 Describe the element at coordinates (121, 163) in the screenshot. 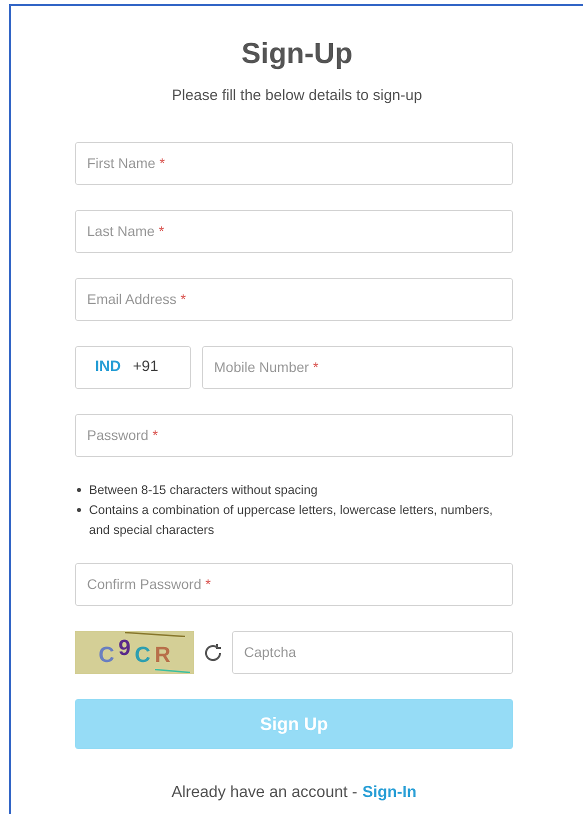

I see `text-input: First Name` at that location.